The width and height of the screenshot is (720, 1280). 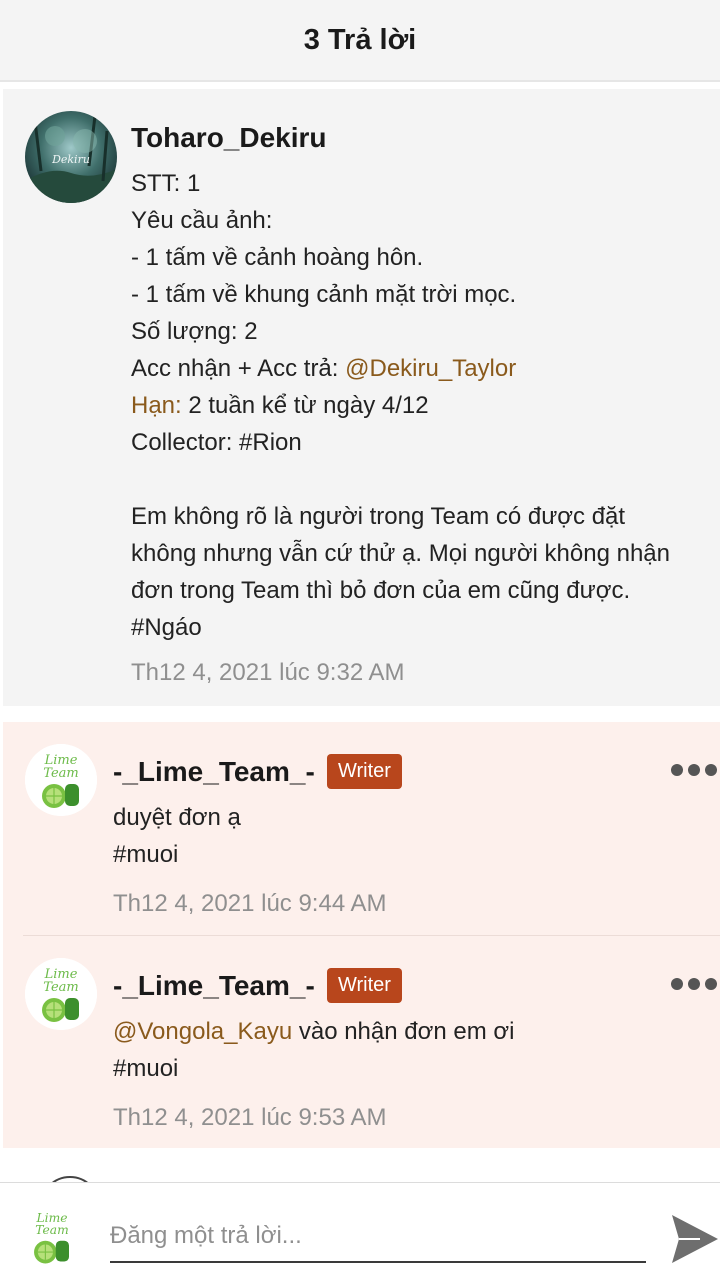 What do you see at coordinates (324, 294) in the screenshot?
I see `post-line: - 1 tấm về khung cảnh mặt trời mọc.` at bounding box center [324, 294].